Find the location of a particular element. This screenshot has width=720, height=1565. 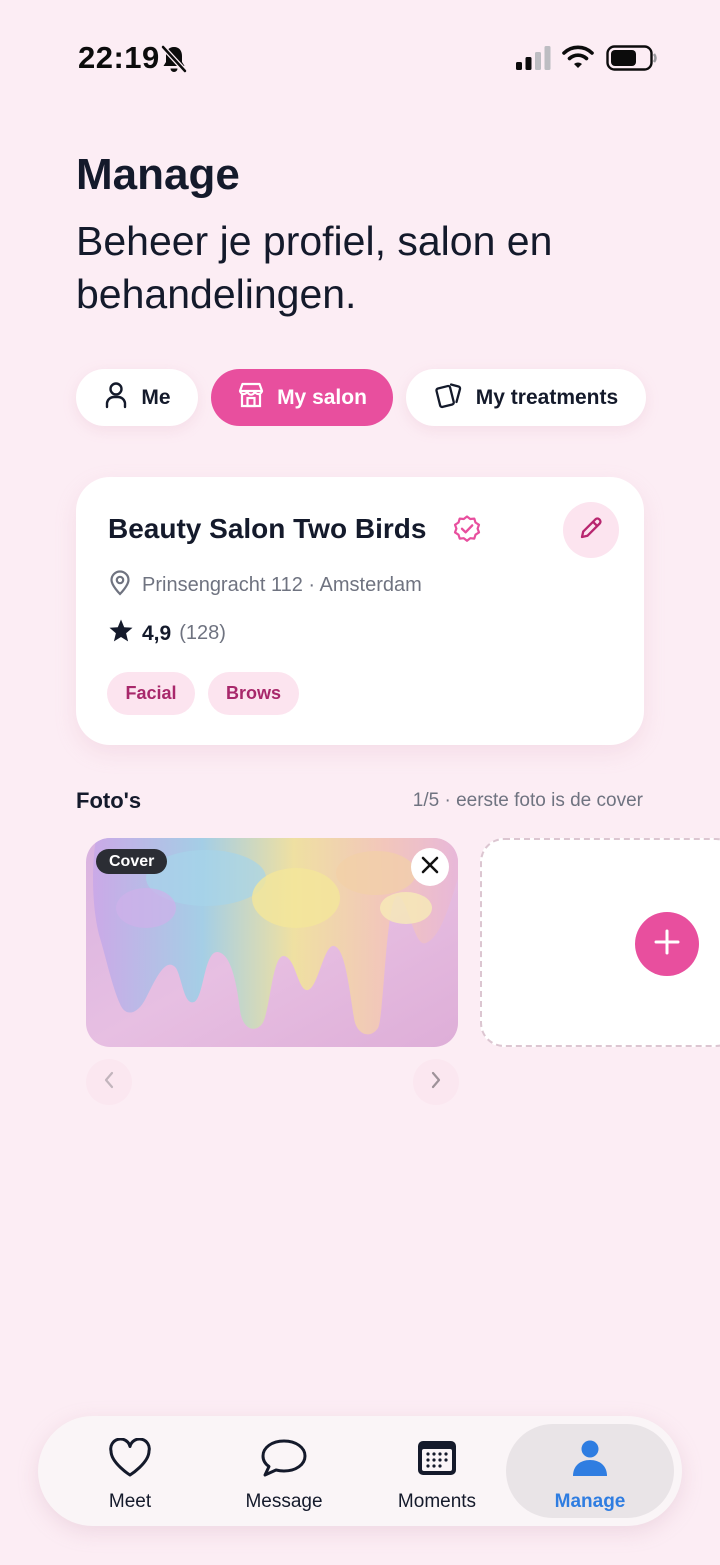

close-icon is located at coordinates (430, 867).